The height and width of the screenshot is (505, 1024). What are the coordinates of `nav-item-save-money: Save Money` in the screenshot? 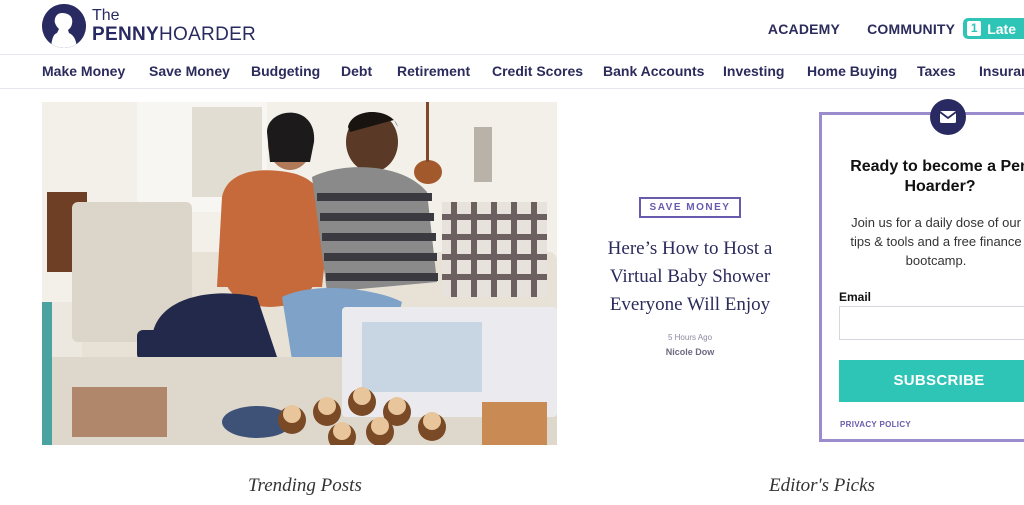 It's located at (189, 71).